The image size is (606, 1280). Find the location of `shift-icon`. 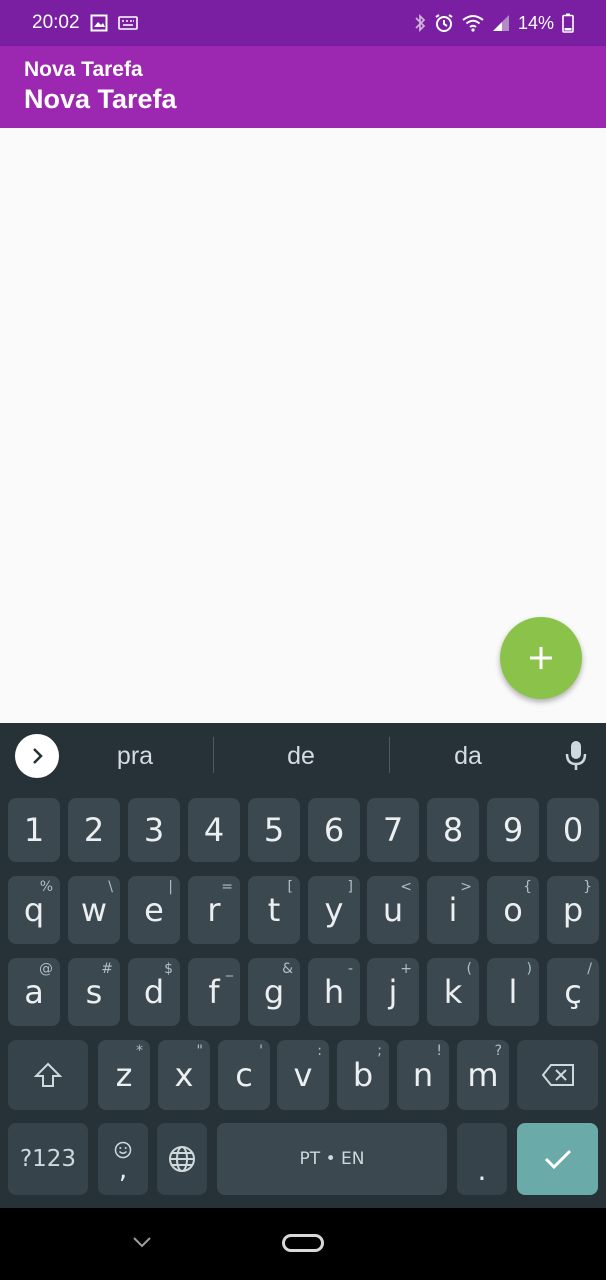

shift-icon is located at coordinates (48, 1075).